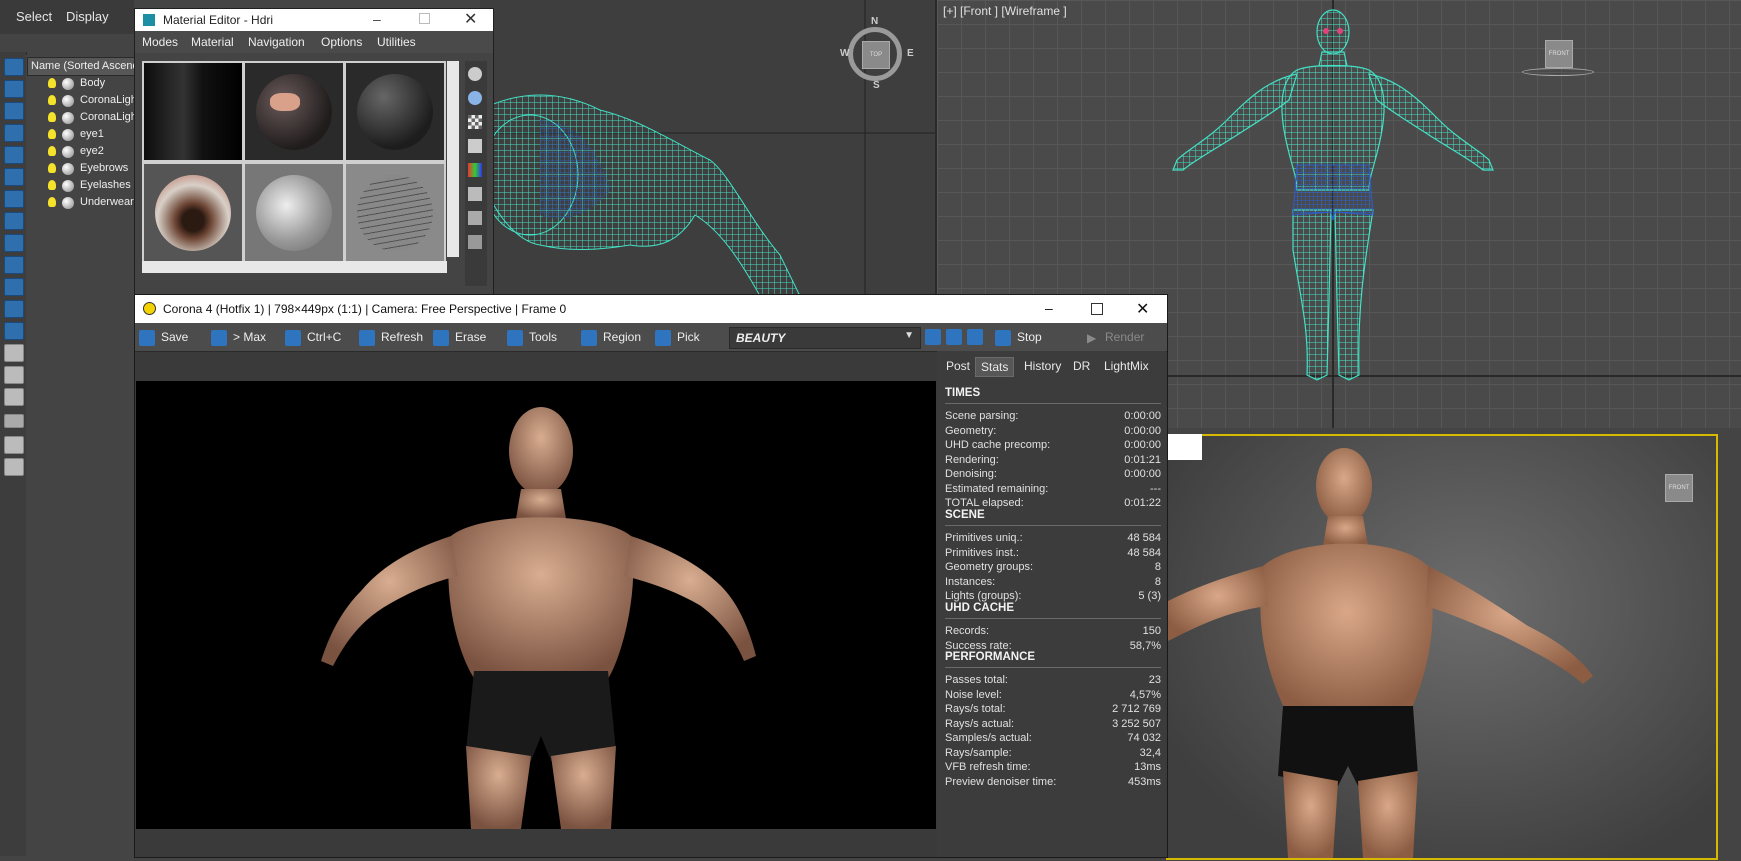 Image resolution: width=1741 pixels, height=861 pixels. I want to click on menu-material: Material, so click(212, 42).